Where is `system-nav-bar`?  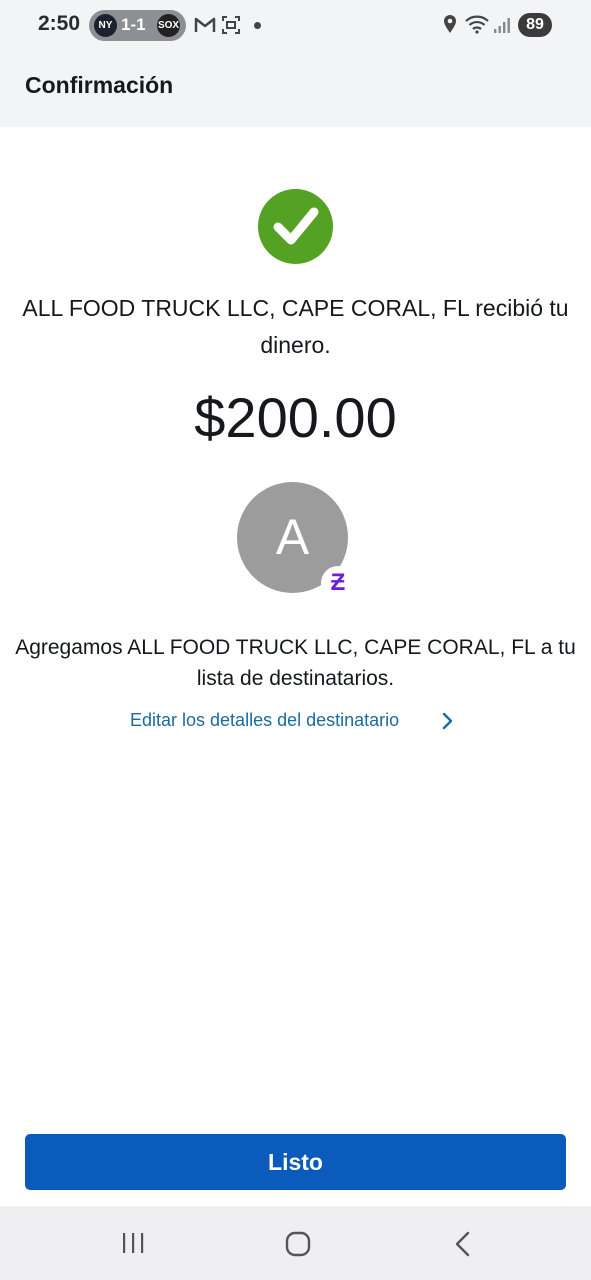 system-nav-bar is located at coordinates (295, 1243).